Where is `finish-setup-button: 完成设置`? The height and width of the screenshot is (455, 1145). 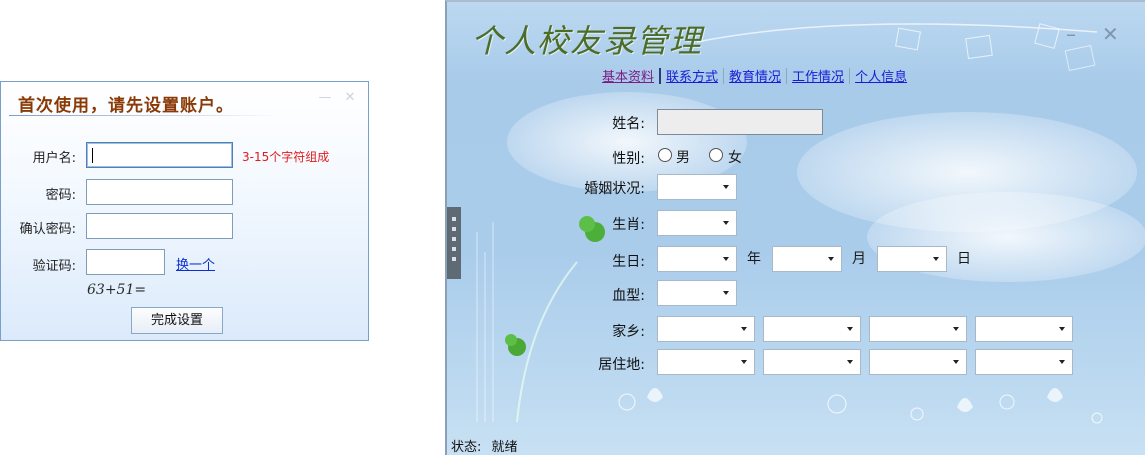
finish-setup-button: 完成设置 is located at coordinates (177, 320).